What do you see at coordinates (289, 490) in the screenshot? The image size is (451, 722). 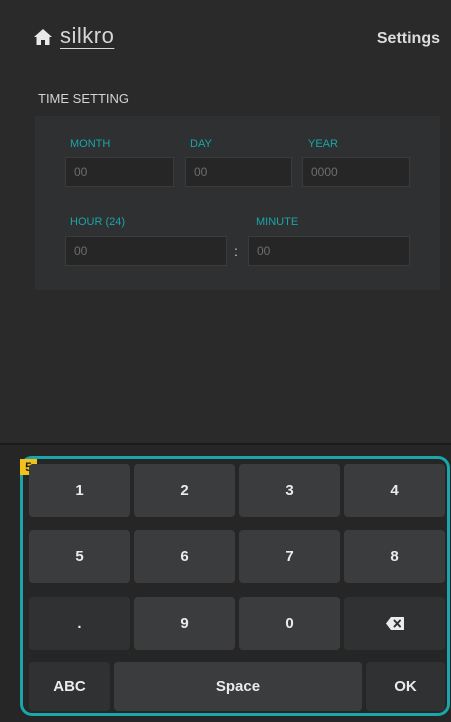 I see `key-3: 3` at bounding box center [289, 490].